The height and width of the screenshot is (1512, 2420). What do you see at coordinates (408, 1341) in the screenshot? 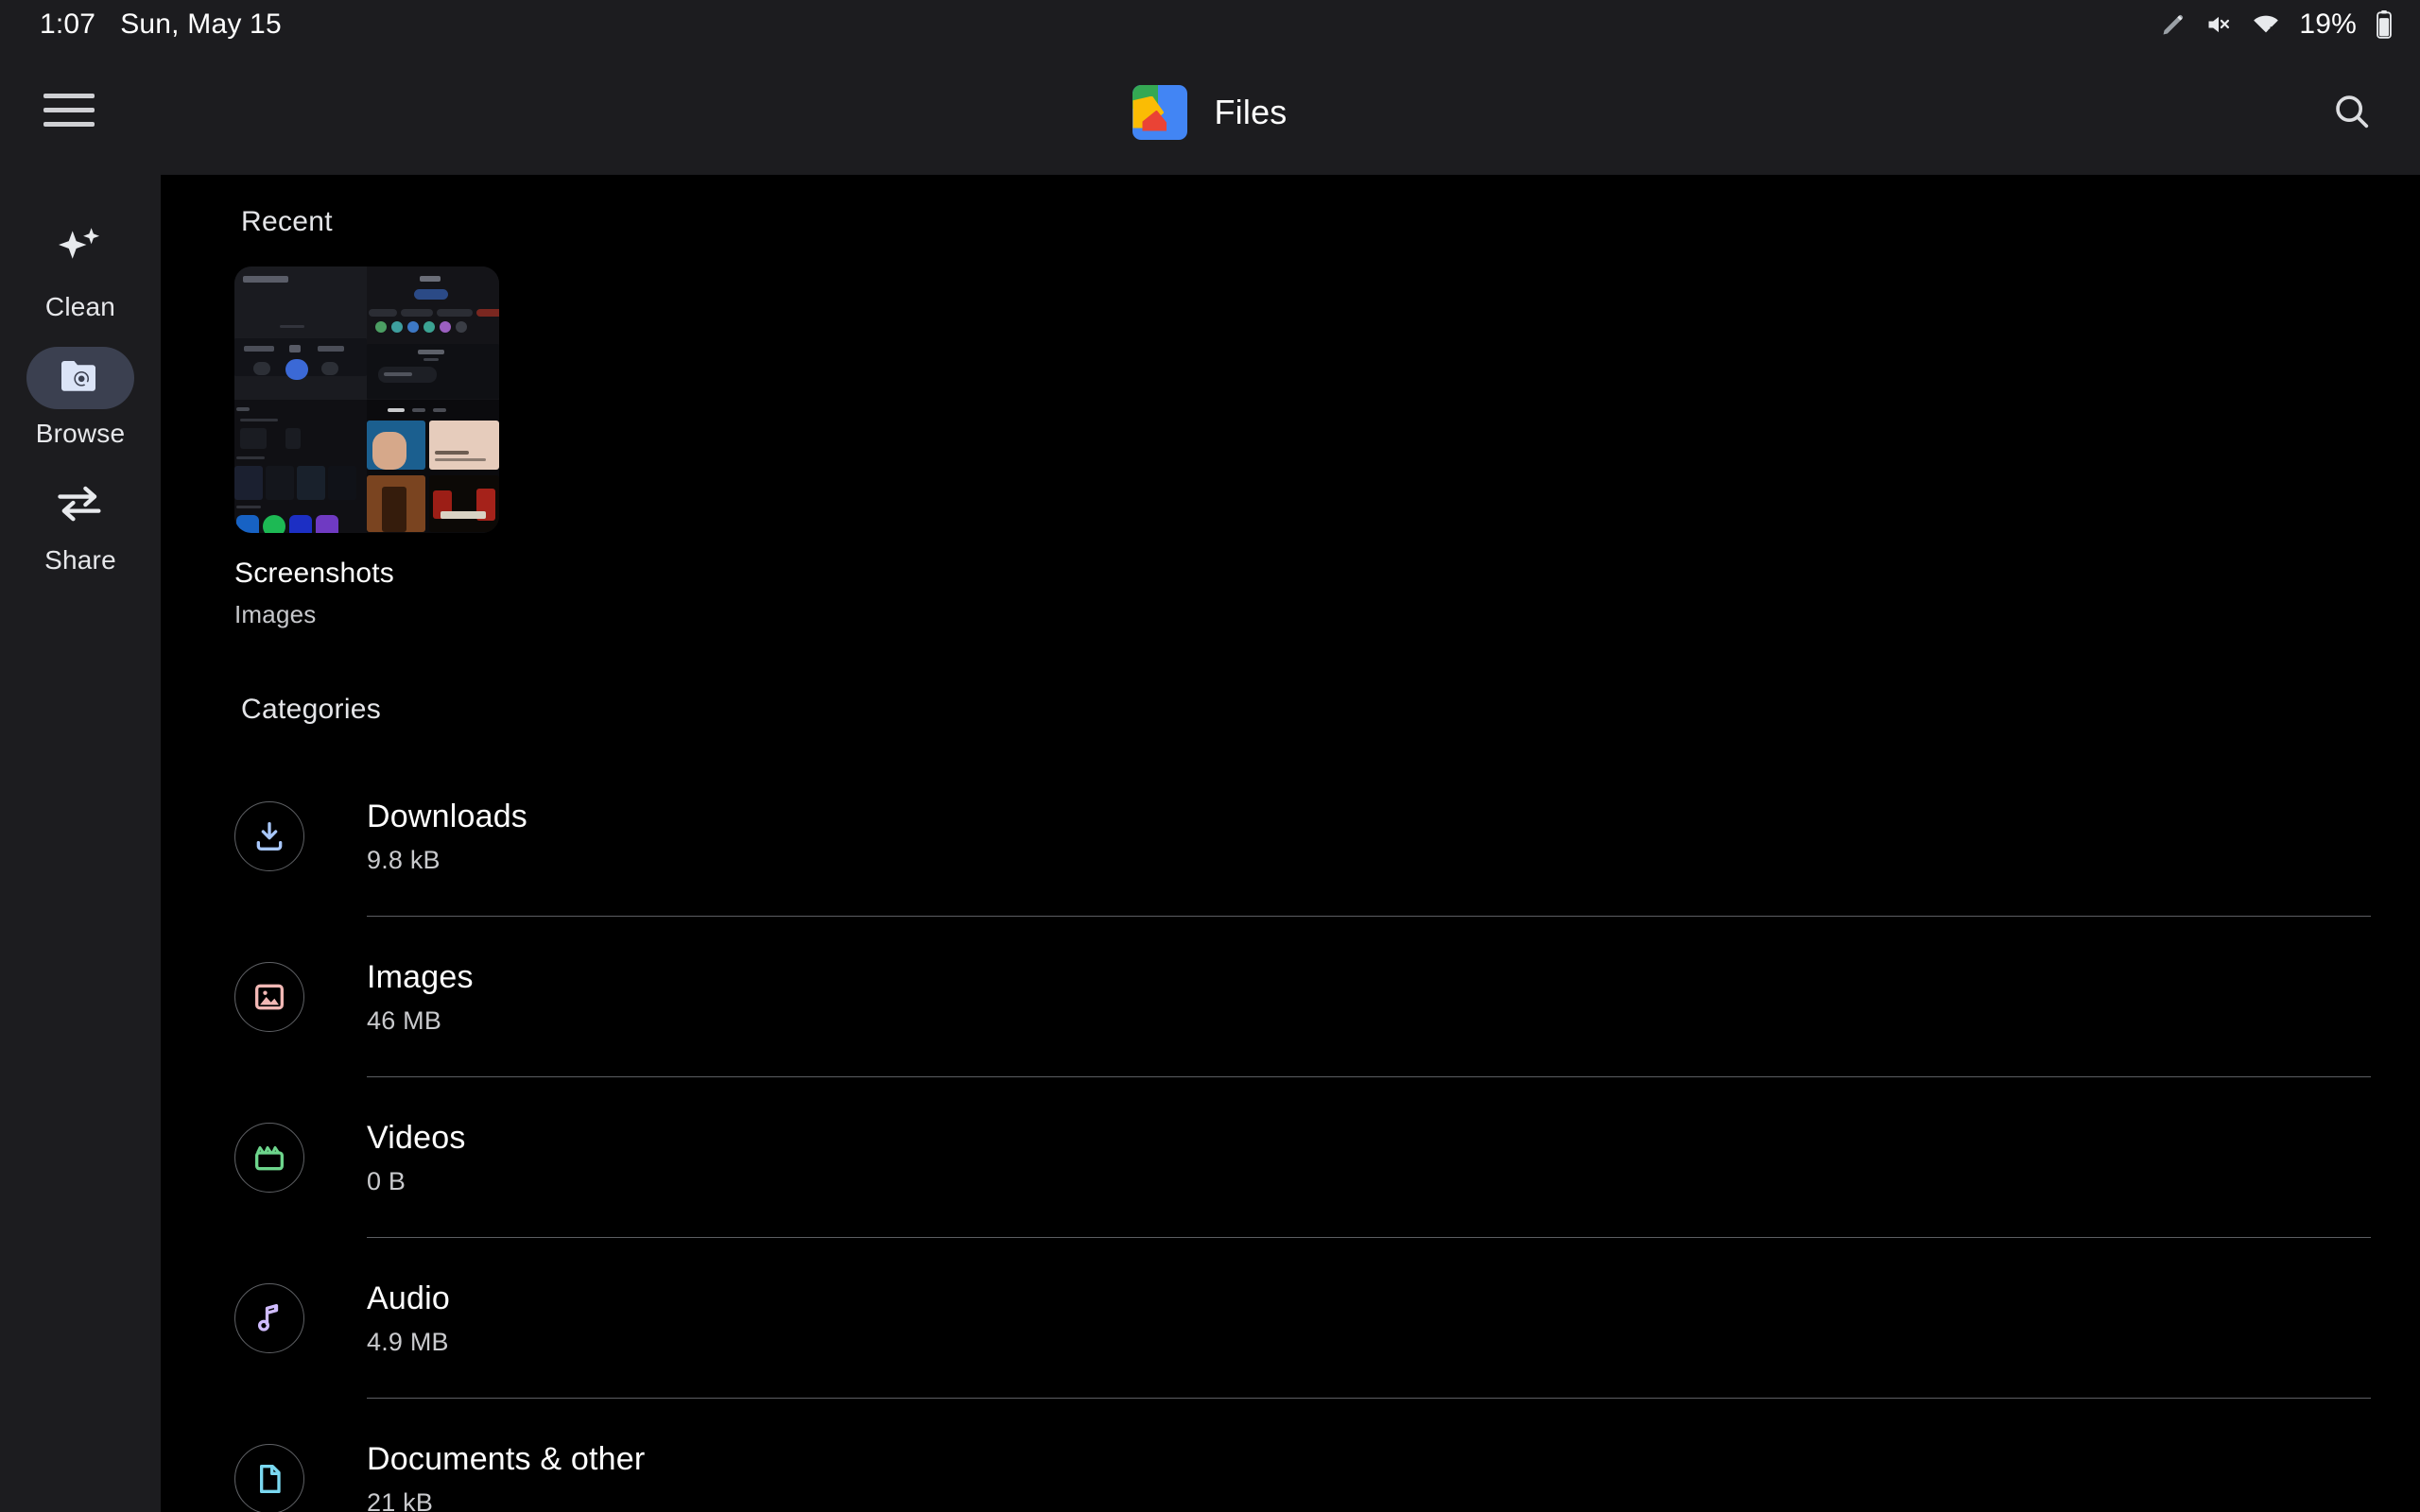
I see `category-size: 4.9 MB` at bounding box center [408, 1341].